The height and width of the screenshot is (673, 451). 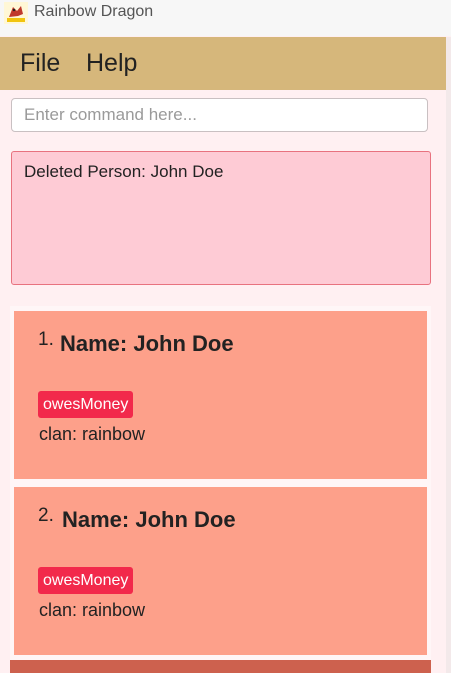 What do you see at coordinates (16, 13) in the screenshot?
I see `rainbow-dragon-logo-icon` at bounding box center [16, 13].